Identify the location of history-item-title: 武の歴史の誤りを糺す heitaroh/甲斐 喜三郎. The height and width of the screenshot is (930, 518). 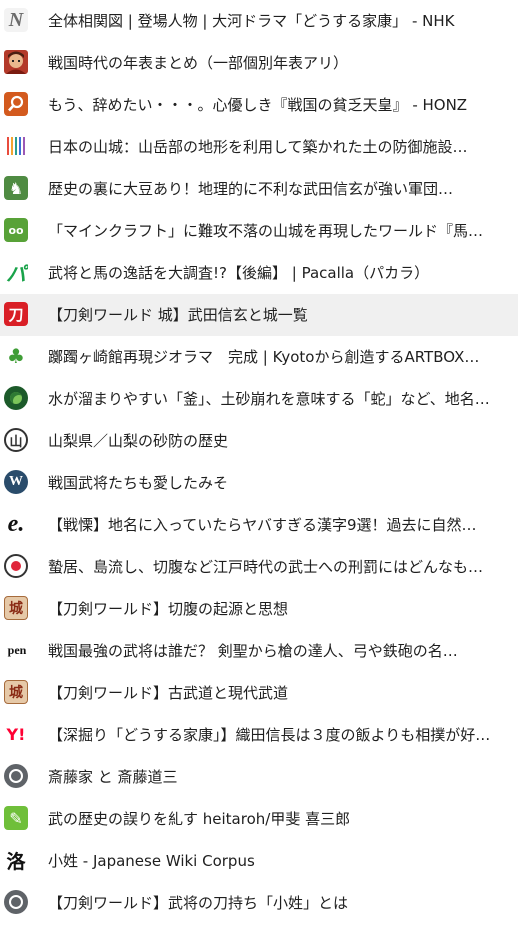
(199, 819).